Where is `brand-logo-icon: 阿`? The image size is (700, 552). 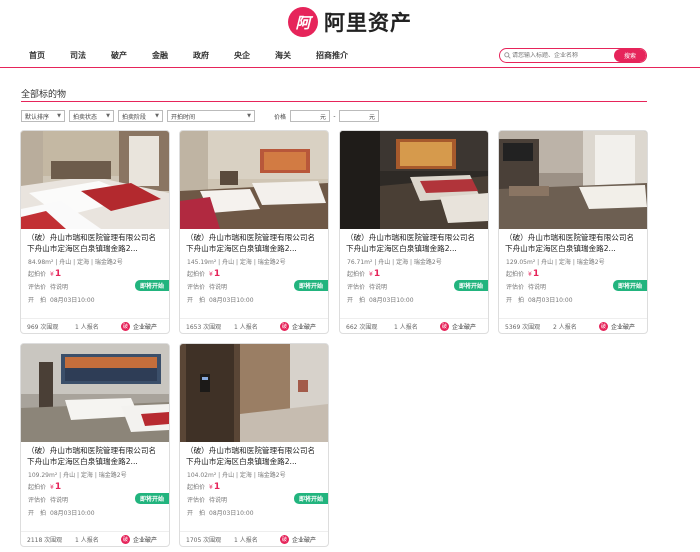
brand-logo-icon: 阿 is located at coordinates (303, 22).